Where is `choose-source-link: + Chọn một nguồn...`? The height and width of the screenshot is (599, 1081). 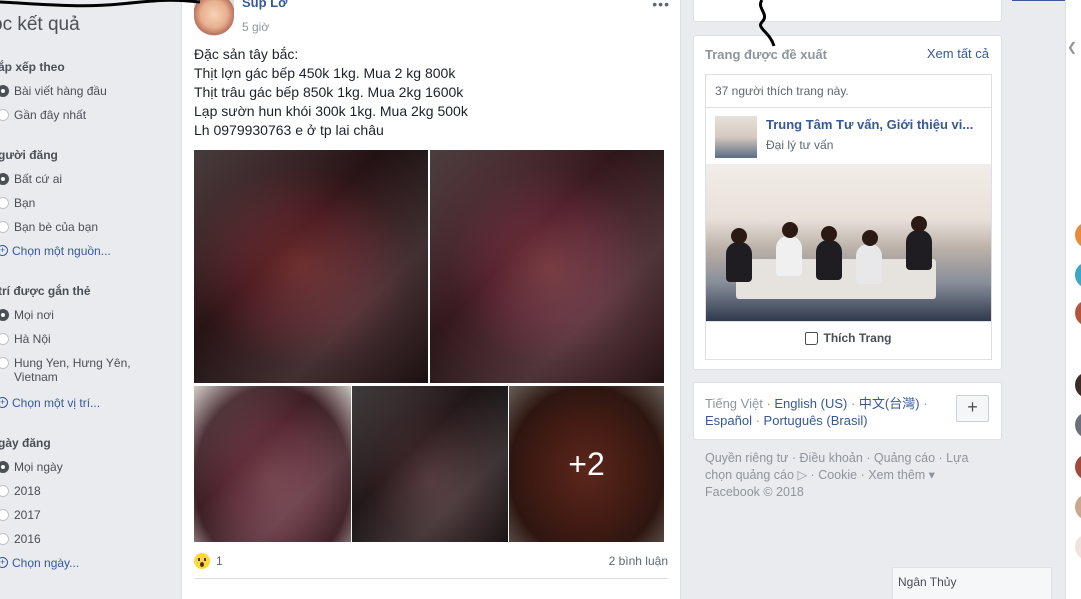 choose-source-link: + Chọn một nguồn... is located at coordinates (55, 251).